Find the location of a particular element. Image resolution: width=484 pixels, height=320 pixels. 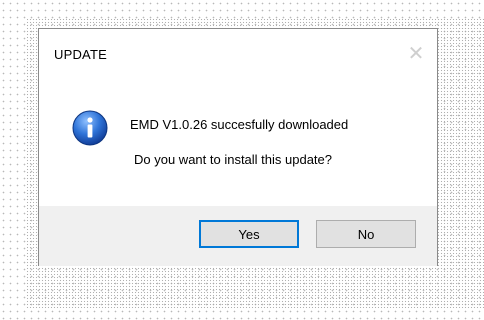

no-button: No is located at coordinates (366, 234).